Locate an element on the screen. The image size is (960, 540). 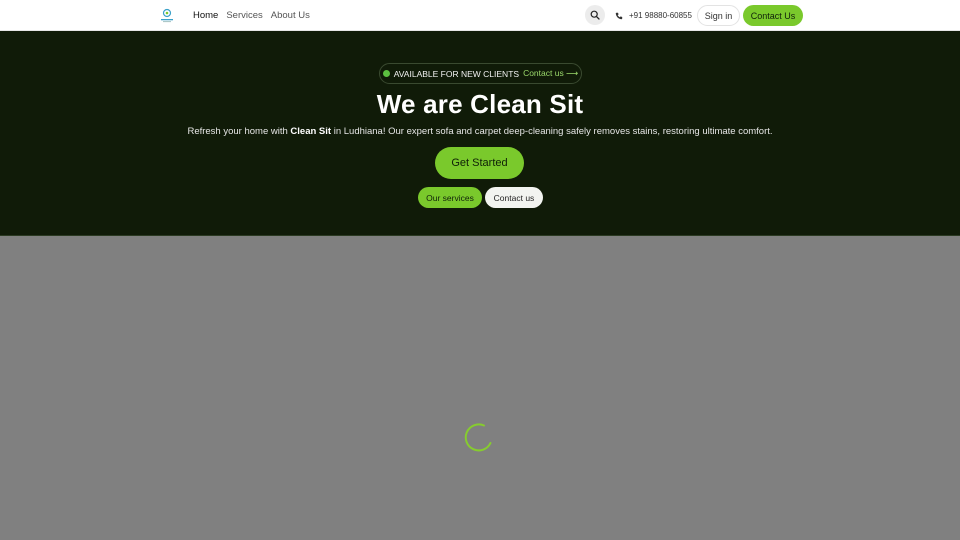
subtitle-prefix: Refresh your home with is located at coordinates (239, 131).